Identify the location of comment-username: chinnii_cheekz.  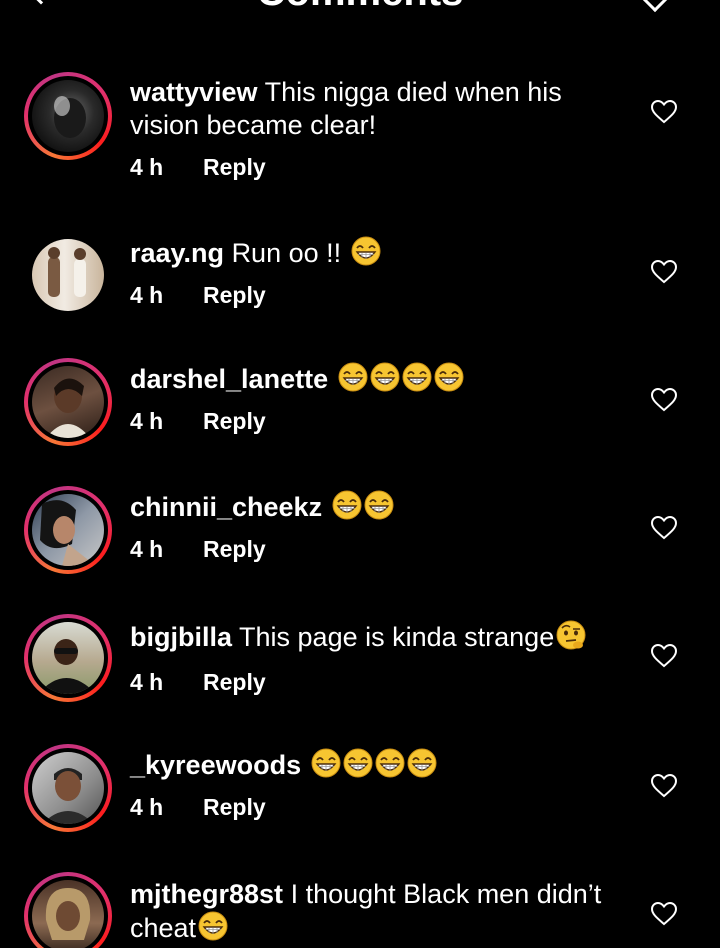
(226, 507).